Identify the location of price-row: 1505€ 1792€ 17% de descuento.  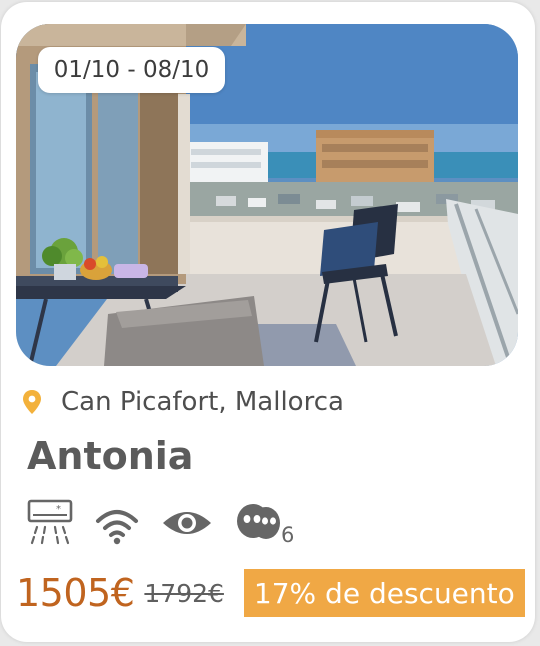
(270, 593).